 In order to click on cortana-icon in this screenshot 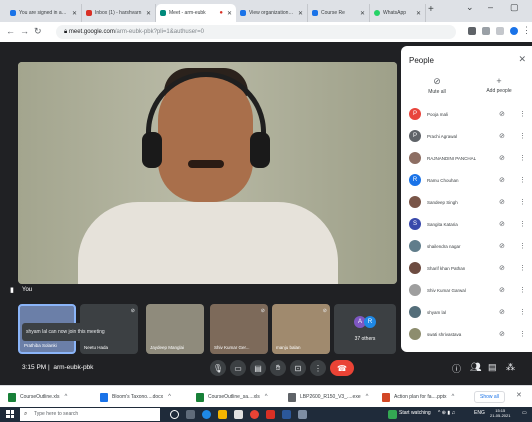, I will do `click(174, 414)`.